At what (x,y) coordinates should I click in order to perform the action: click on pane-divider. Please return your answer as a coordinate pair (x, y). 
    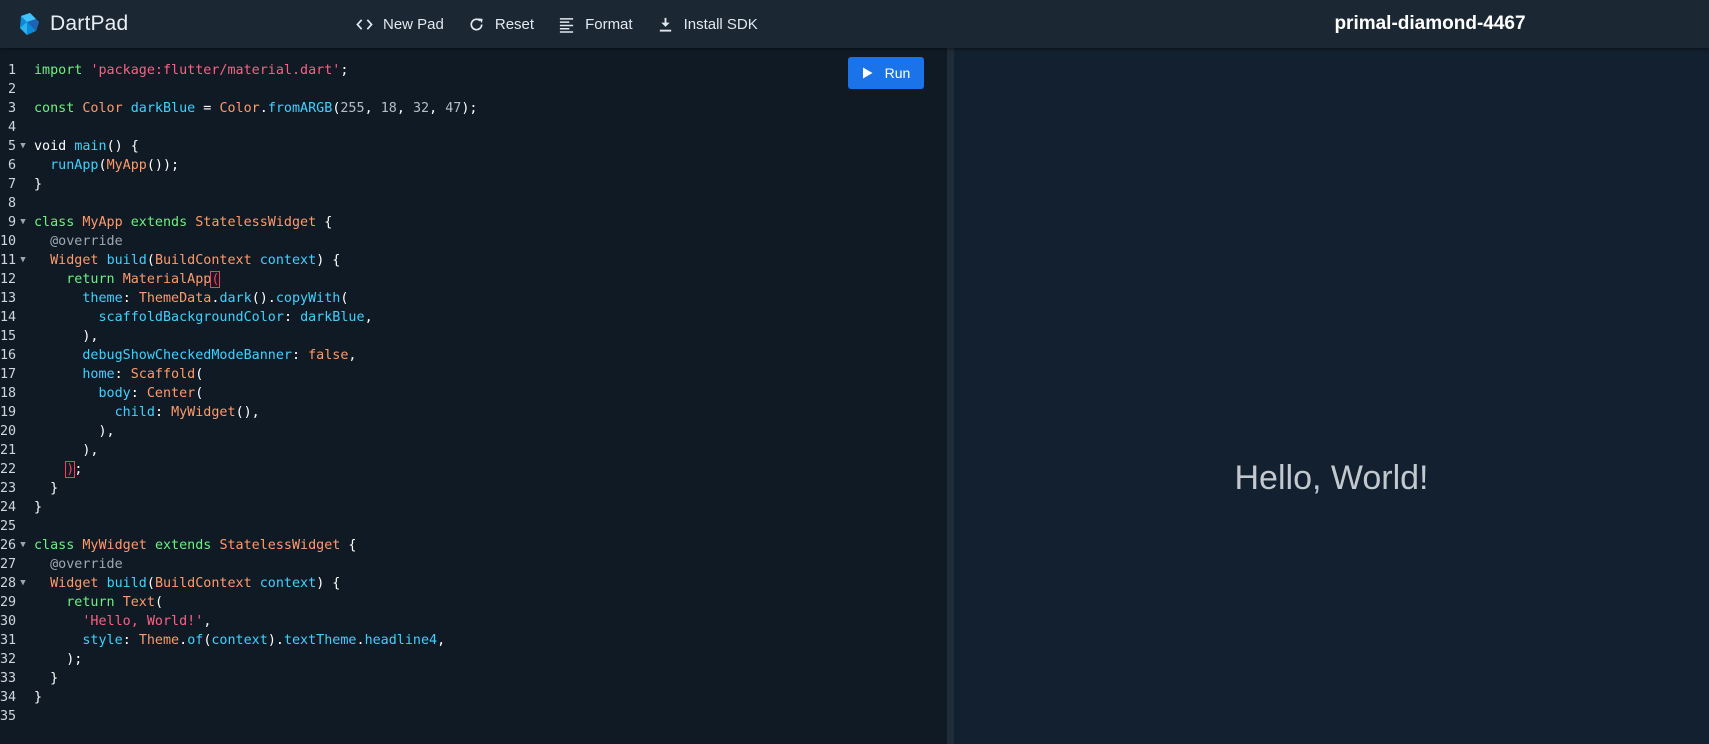
    Looking at the image, I should click on (950, 396).